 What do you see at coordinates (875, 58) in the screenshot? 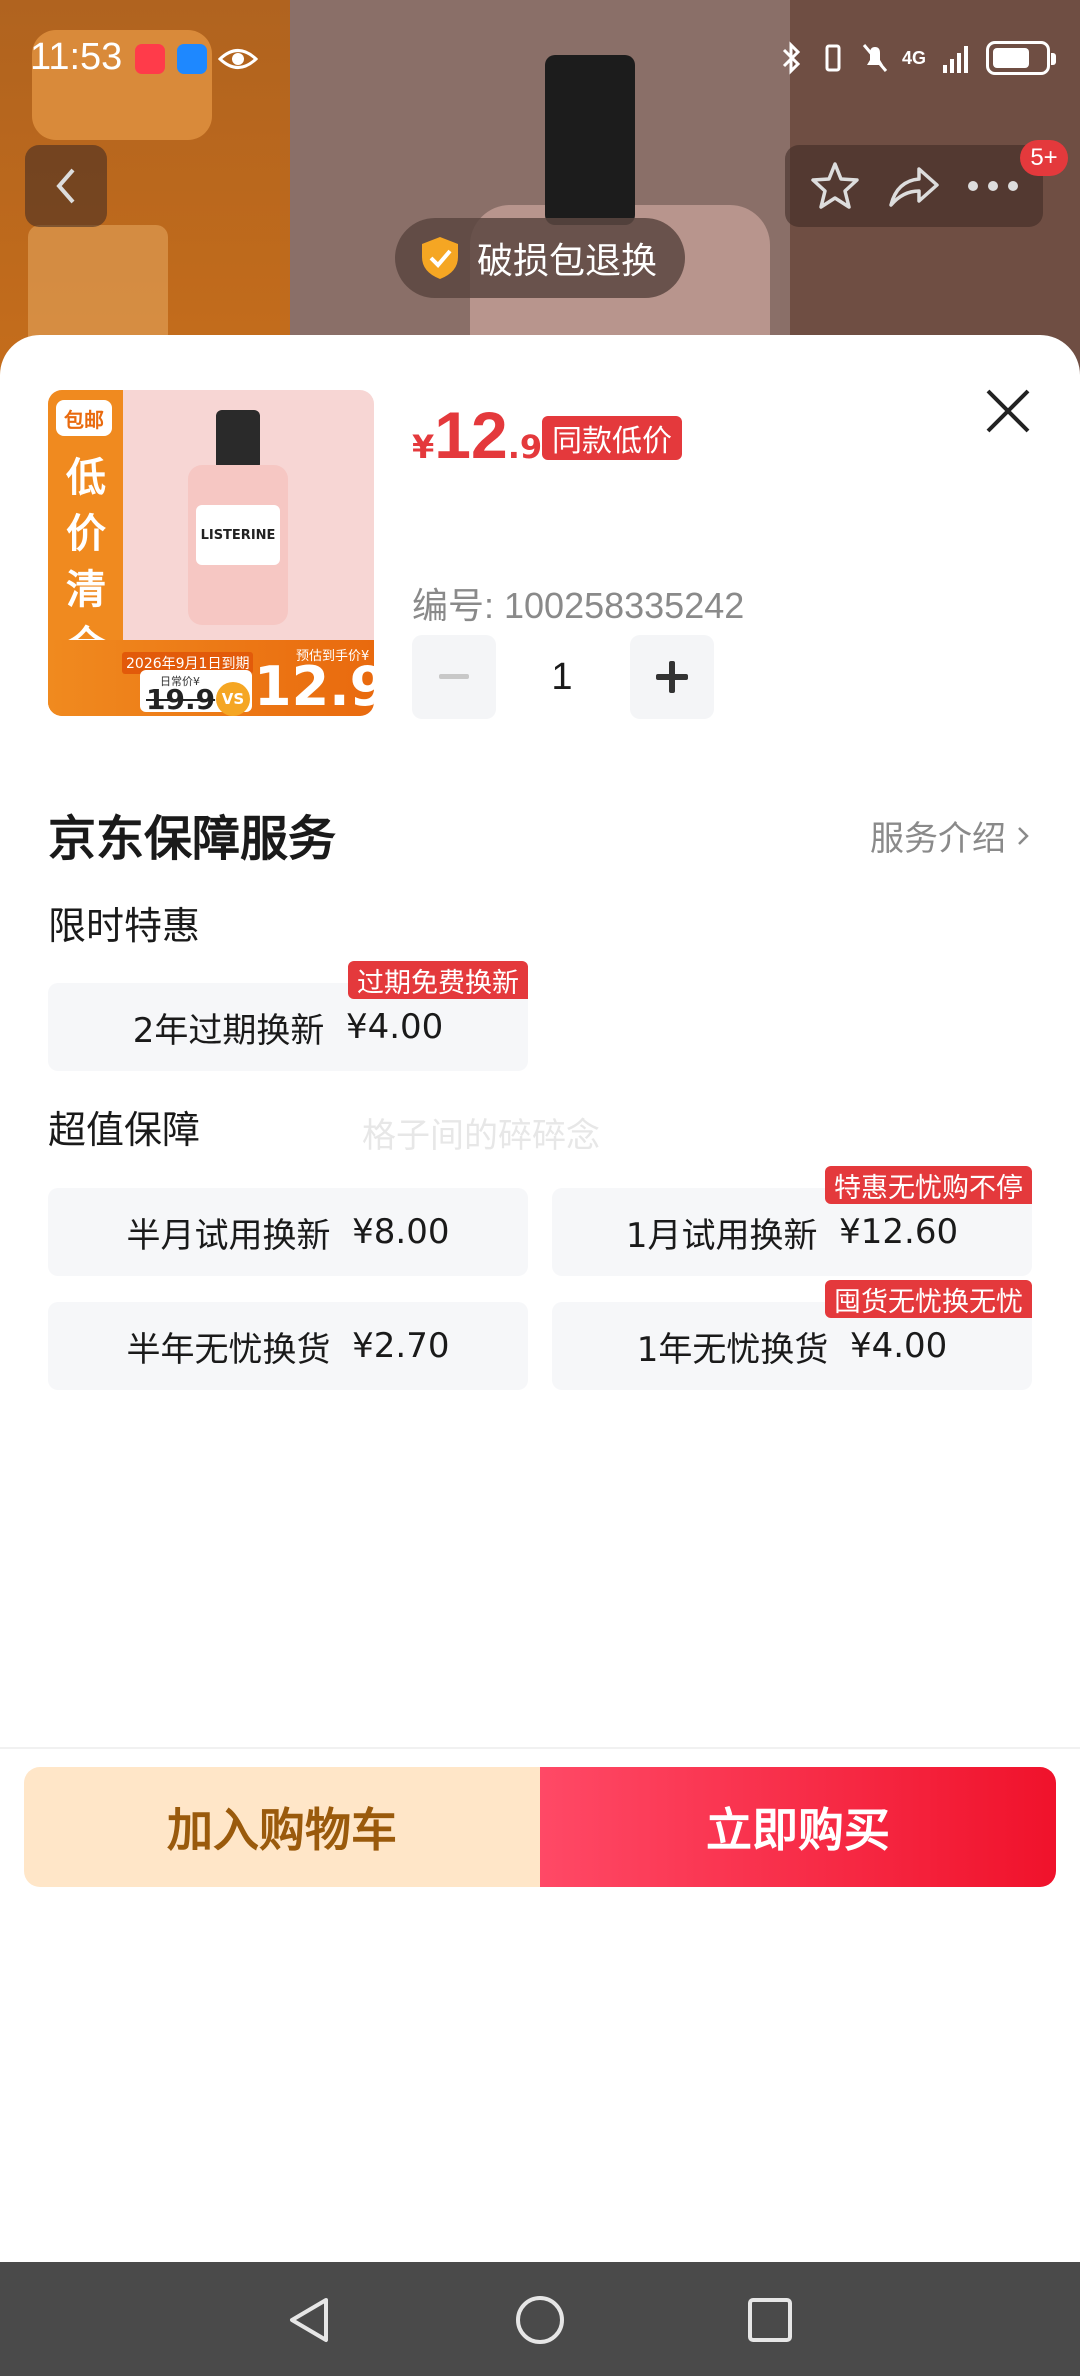
I see `mute-bell-icon` at bounding box center [875, 58].